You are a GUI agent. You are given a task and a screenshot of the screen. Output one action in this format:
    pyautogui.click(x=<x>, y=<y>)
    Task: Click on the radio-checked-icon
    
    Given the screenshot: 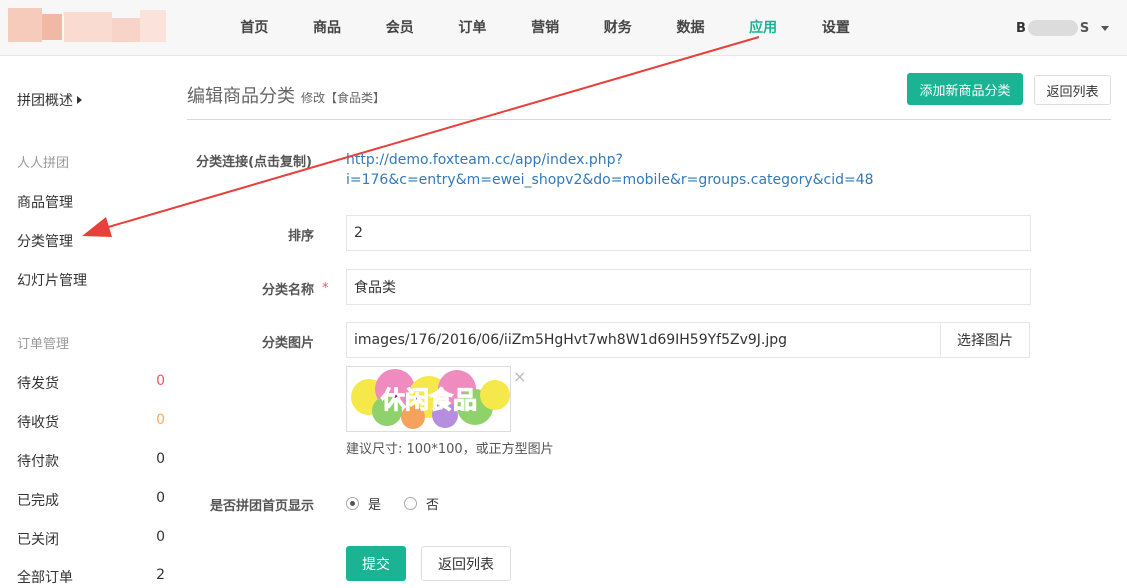 What is the action you would take?
    pyautogui.click(x=352, y=503)
    